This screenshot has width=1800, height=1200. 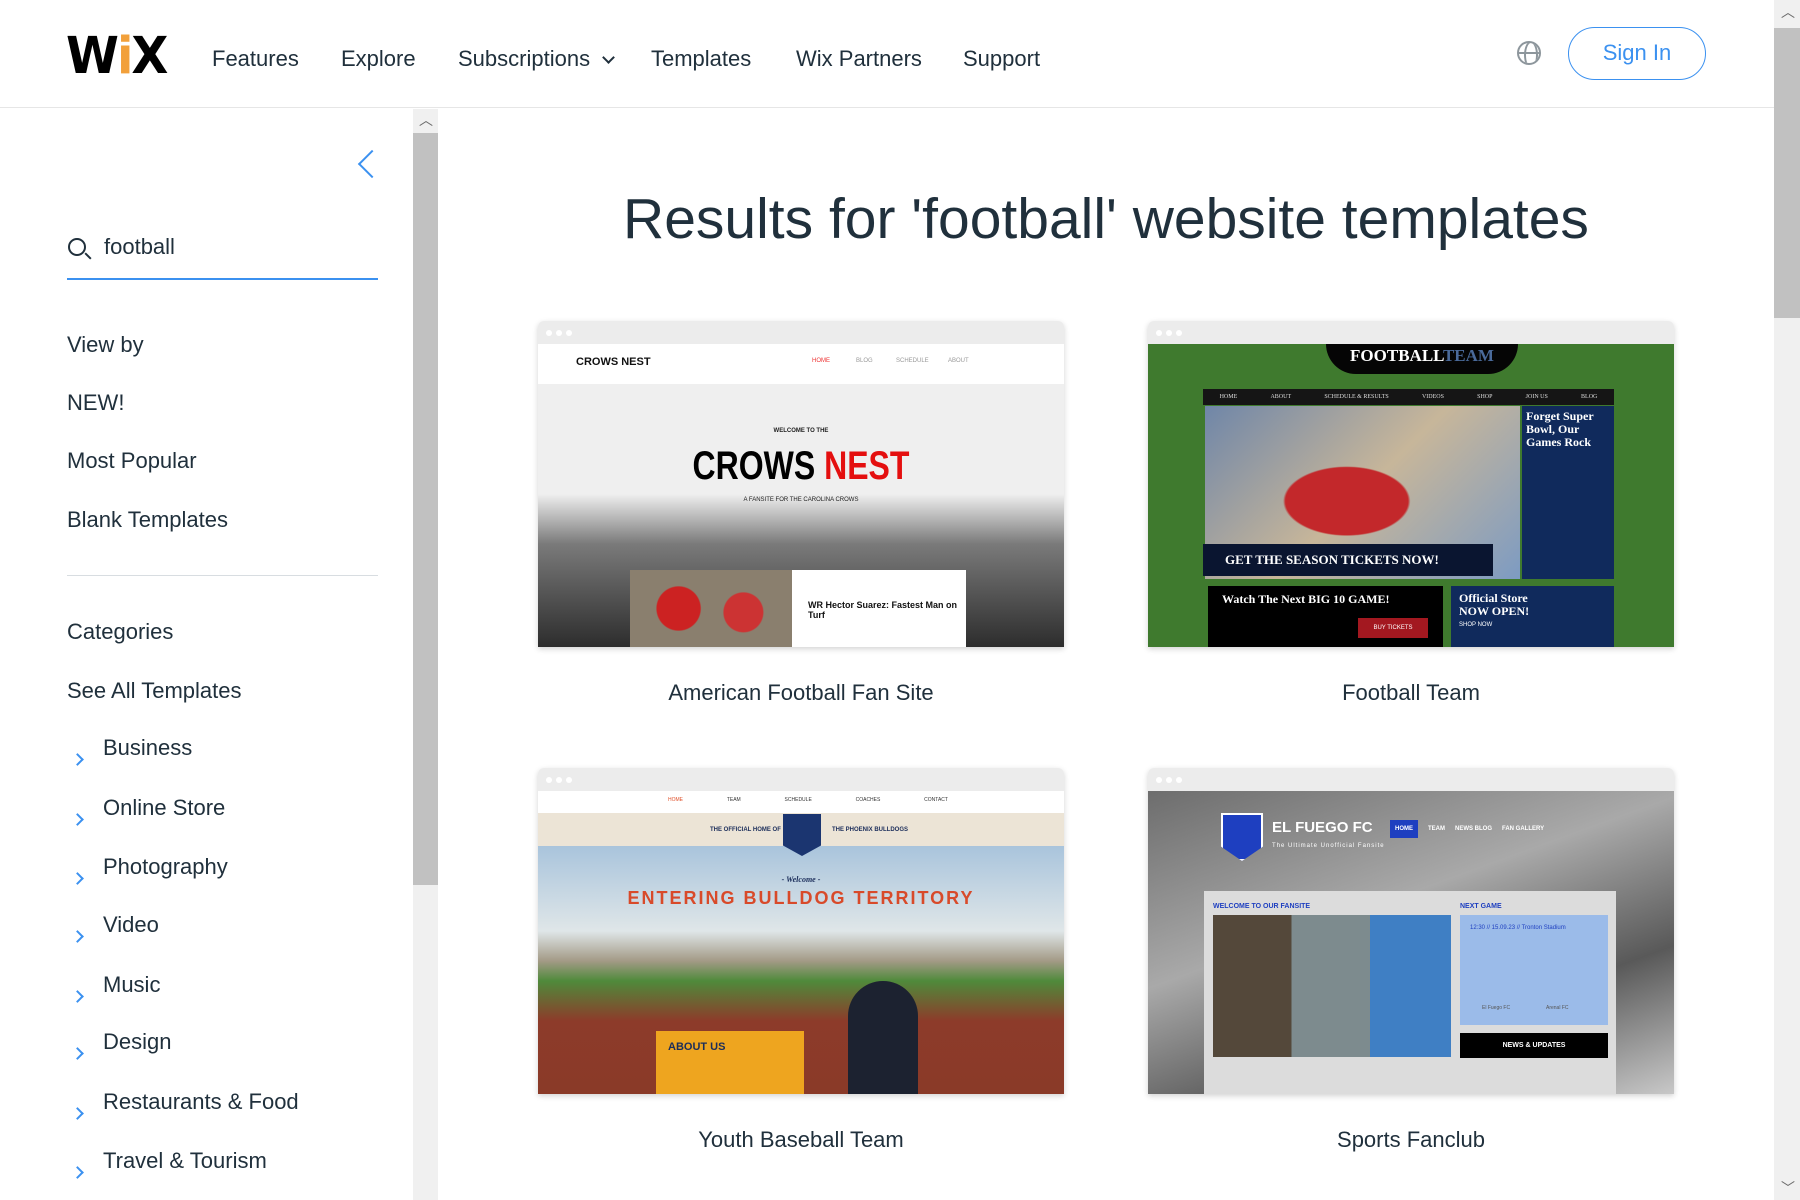 I want to click on sidebar-scrollbar-thumb, so click(x=425, y=509).